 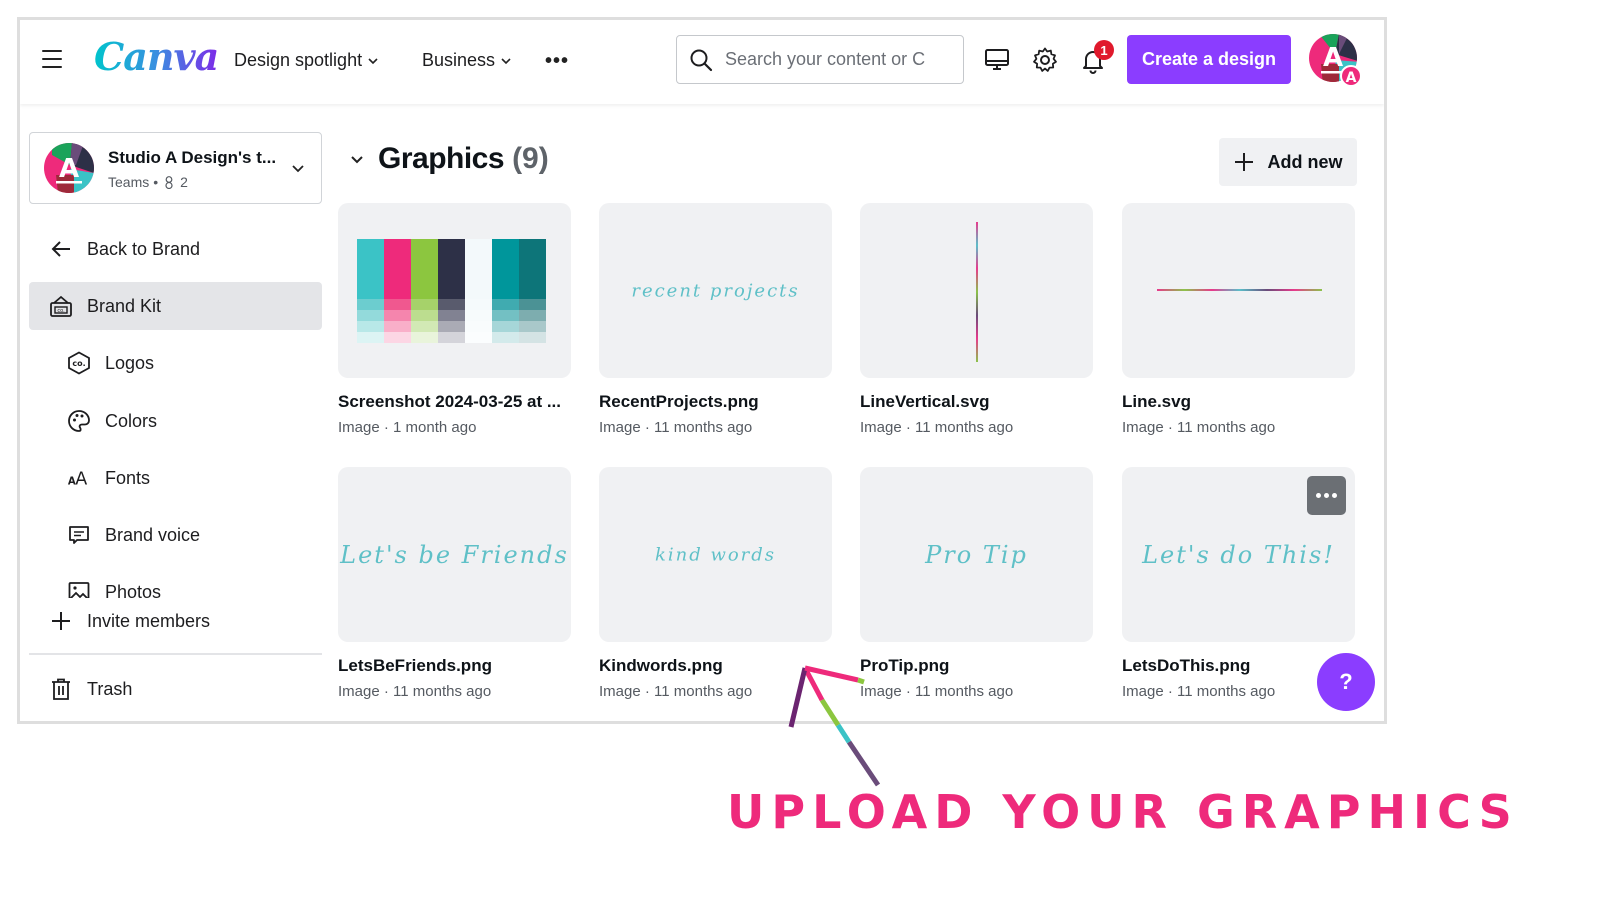 I want to click on graphic-card: LineVertical.svg Image · 11 months ago, so click(x=976, y=319).